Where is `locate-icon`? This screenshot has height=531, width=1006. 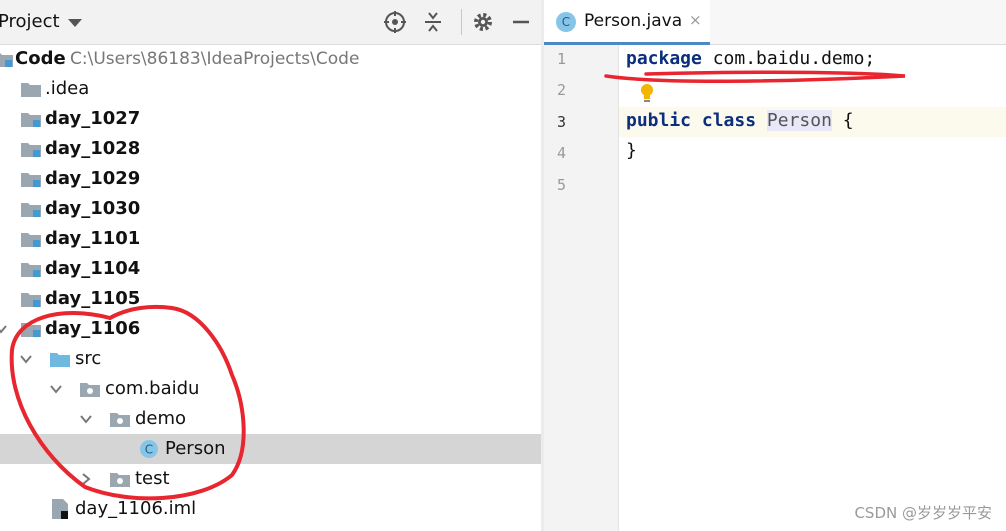 locate-icon is located at coordinates (395, 22).